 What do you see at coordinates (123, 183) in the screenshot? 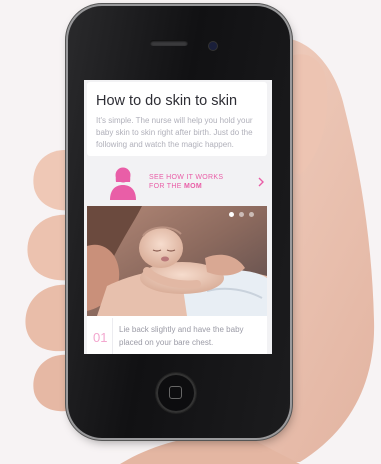
I see `mother-silhouette-icon` at bounding box center [123, 183].